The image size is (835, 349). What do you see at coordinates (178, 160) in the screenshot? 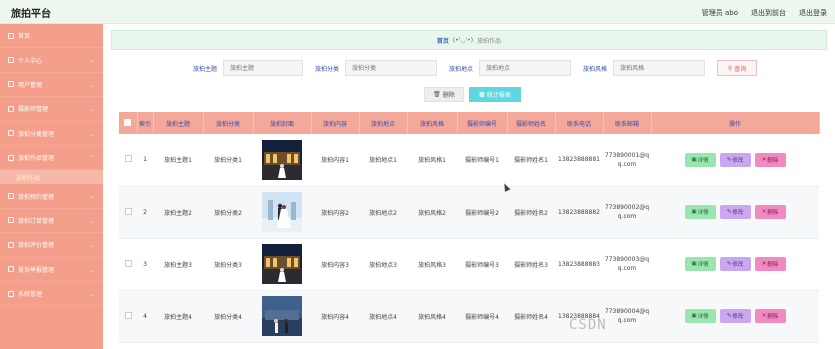
I see `cell-theme: 旅拍主题1` at bounding box center [178, 160].